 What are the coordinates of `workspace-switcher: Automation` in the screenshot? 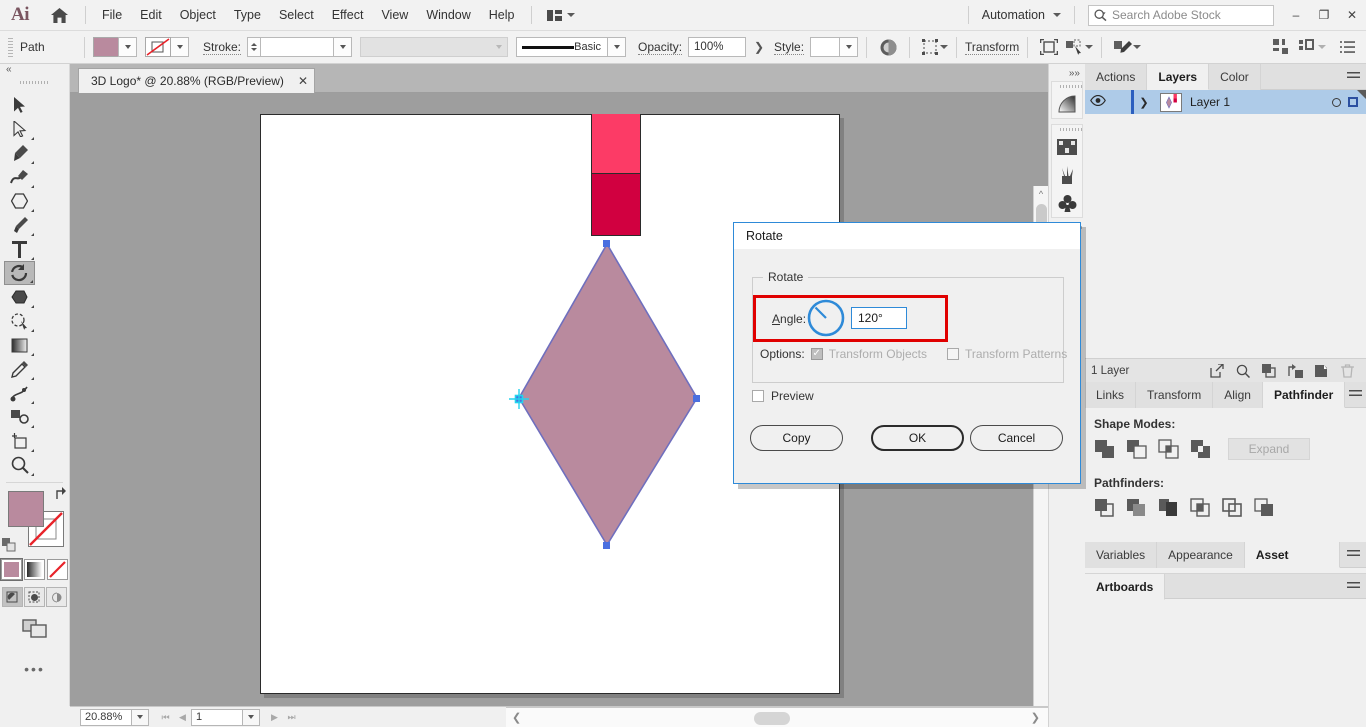 It's located at (1021, 15).